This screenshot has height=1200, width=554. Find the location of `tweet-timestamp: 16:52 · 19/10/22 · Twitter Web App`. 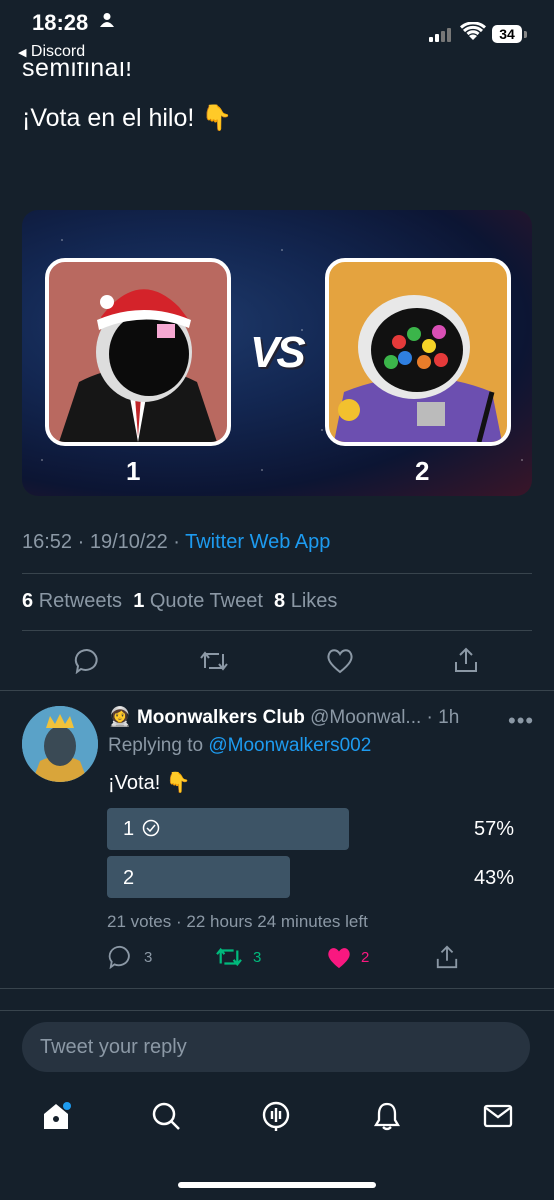

tweet-timestamp: 16:52 · 19/10/22 · Twitter Web App is located at coordinates (176, 542).